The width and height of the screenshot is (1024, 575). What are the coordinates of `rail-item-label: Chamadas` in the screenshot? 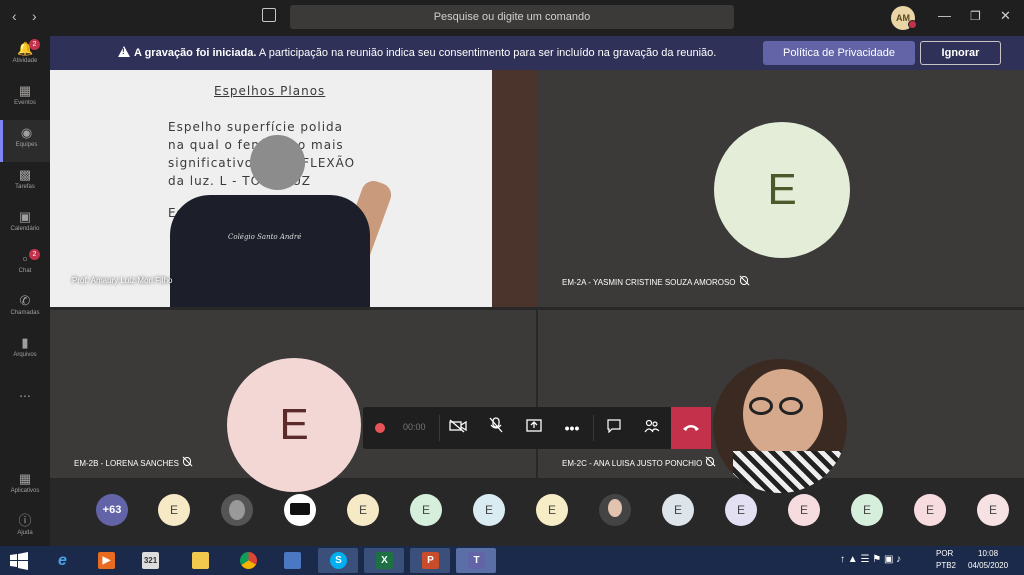 It's located at (25, 313).